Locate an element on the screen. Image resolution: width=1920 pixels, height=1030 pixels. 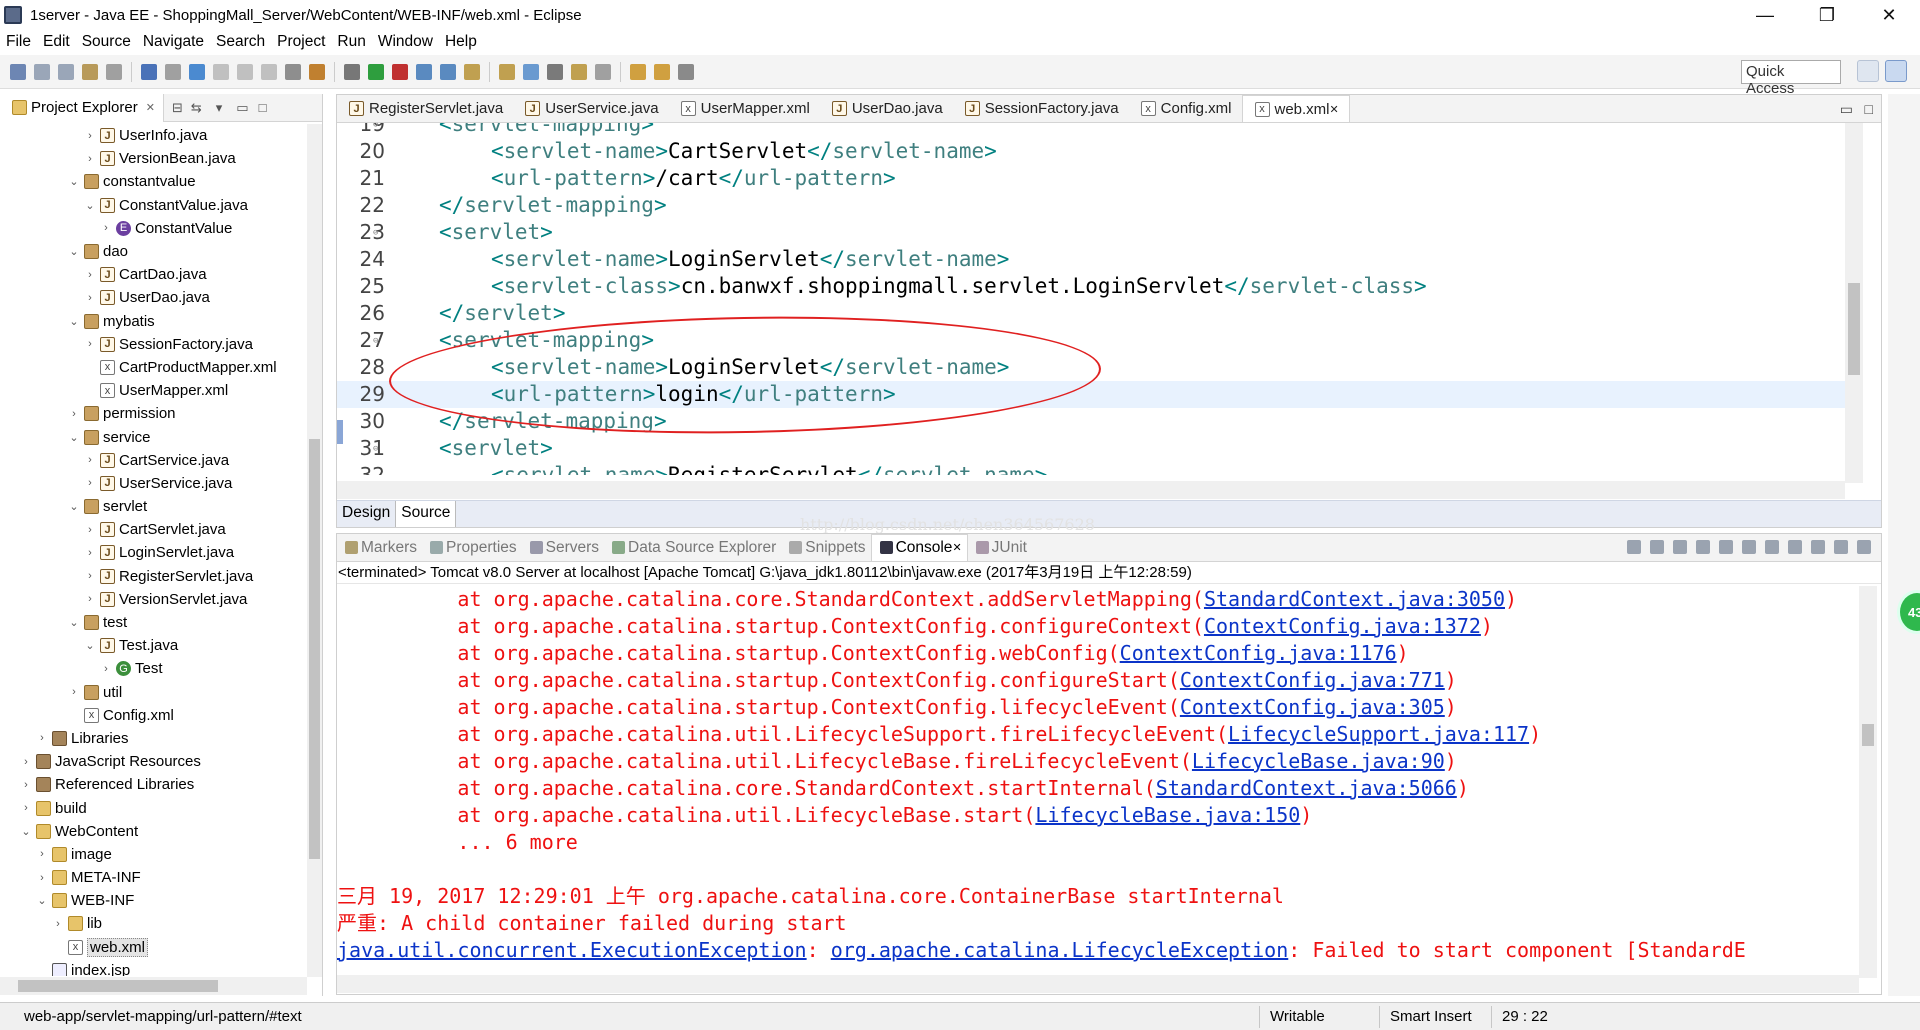
tree-item: ⌄ dao is located at coordinates (153, 251).